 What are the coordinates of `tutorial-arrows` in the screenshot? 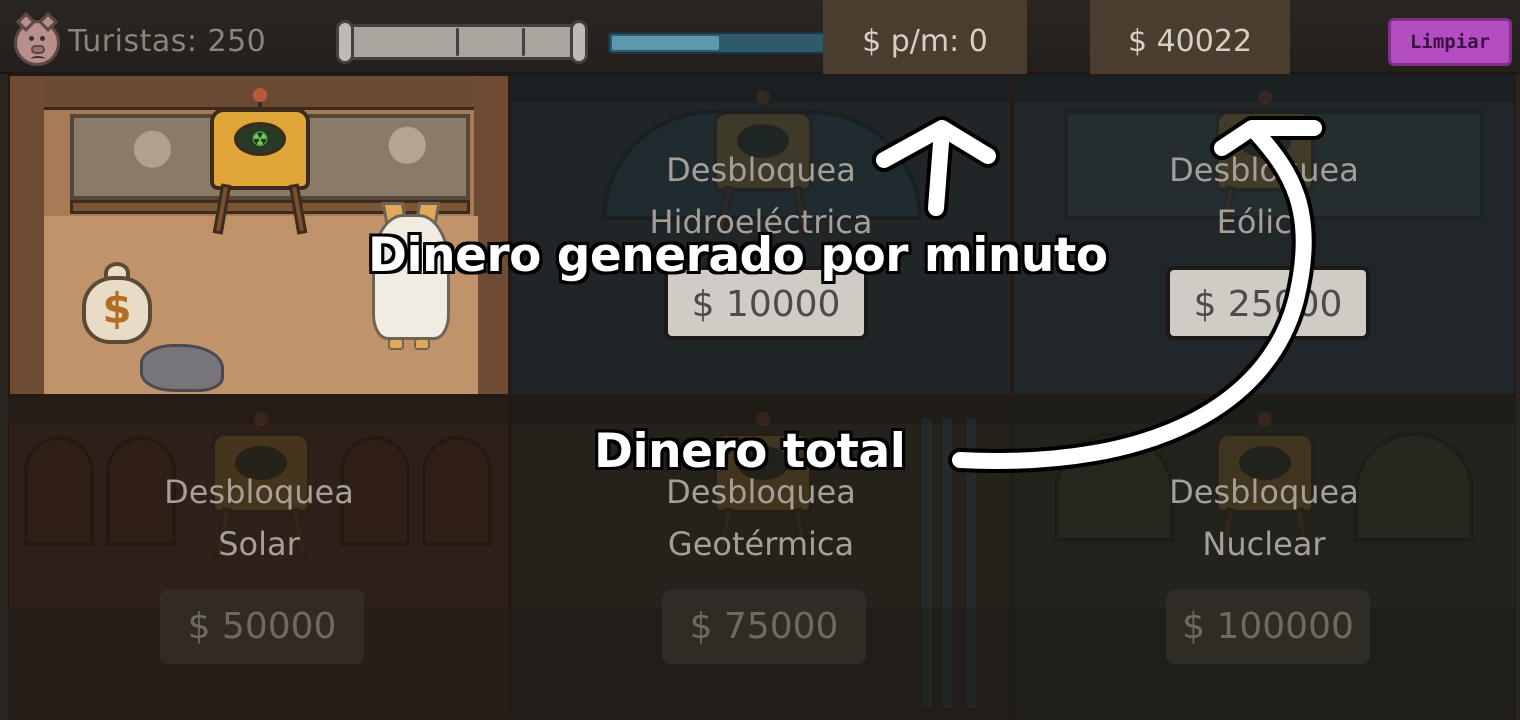 It's located at (1099, 294).